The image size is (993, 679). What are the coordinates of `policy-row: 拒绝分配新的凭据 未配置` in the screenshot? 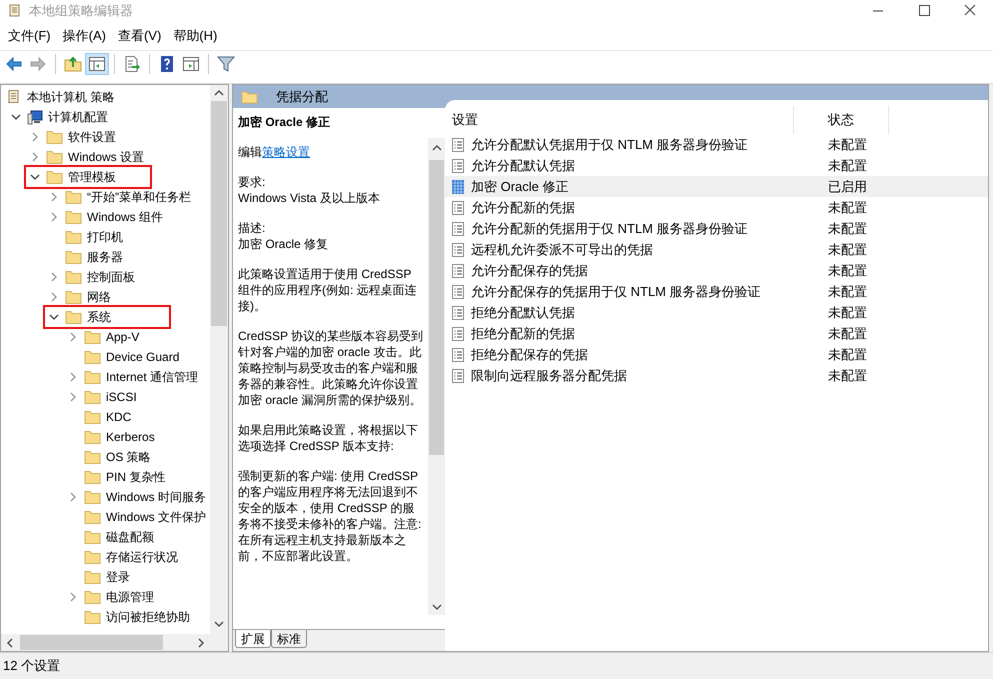 It's located at (716, 333).